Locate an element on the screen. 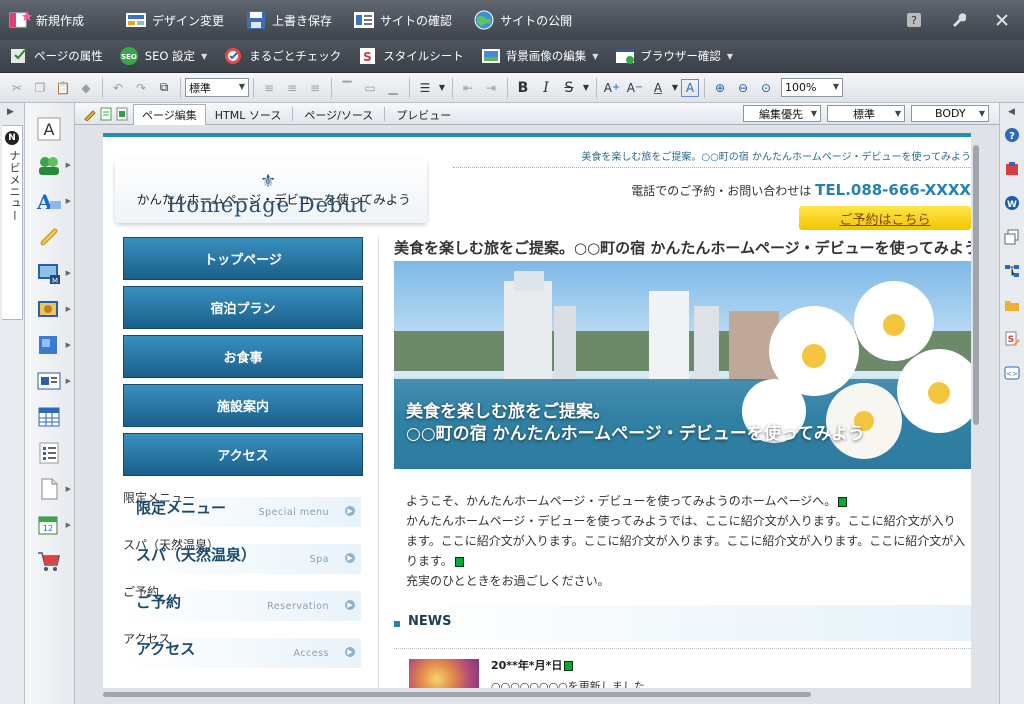 This screenshot has height=704, width=1024. vertical-scrollbar is located at coordinates (976, 285).